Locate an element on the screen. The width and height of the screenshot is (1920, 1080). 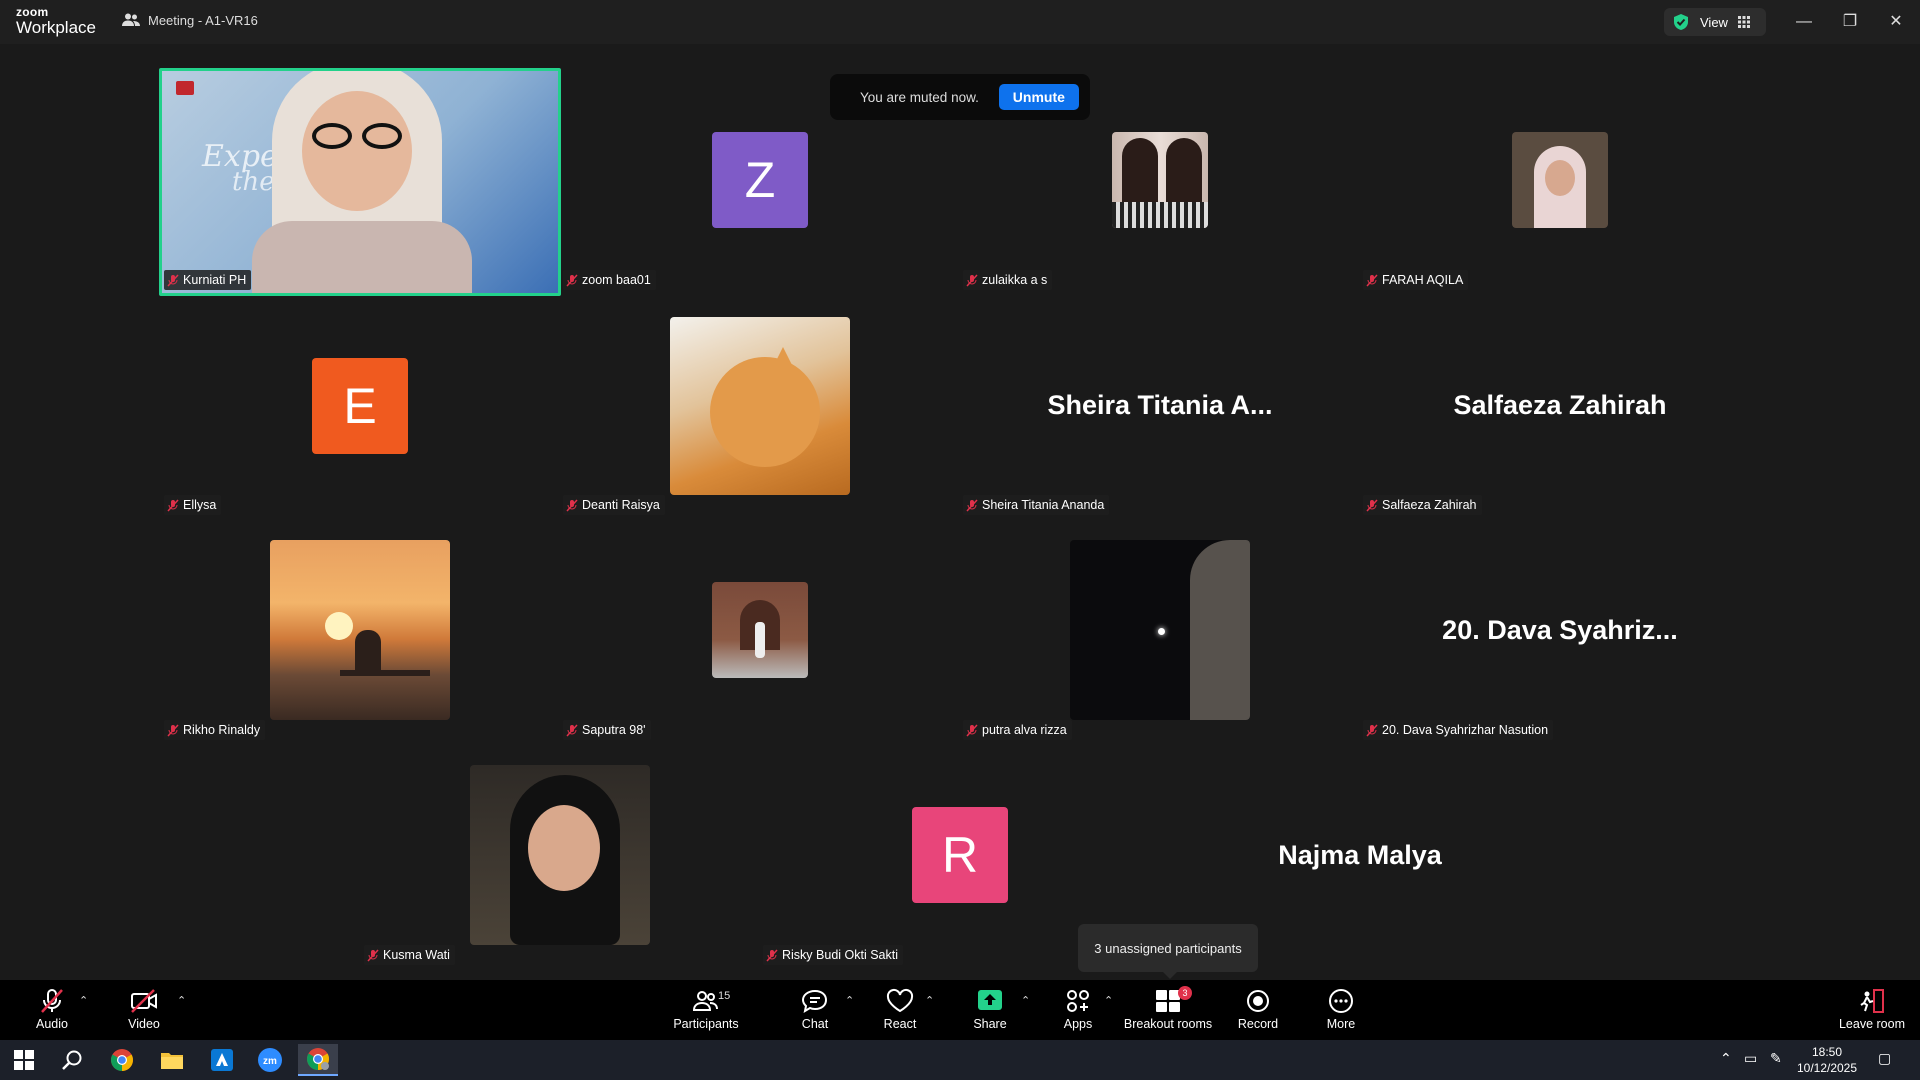
more-label: More is located at coordinates (1341, 1024).